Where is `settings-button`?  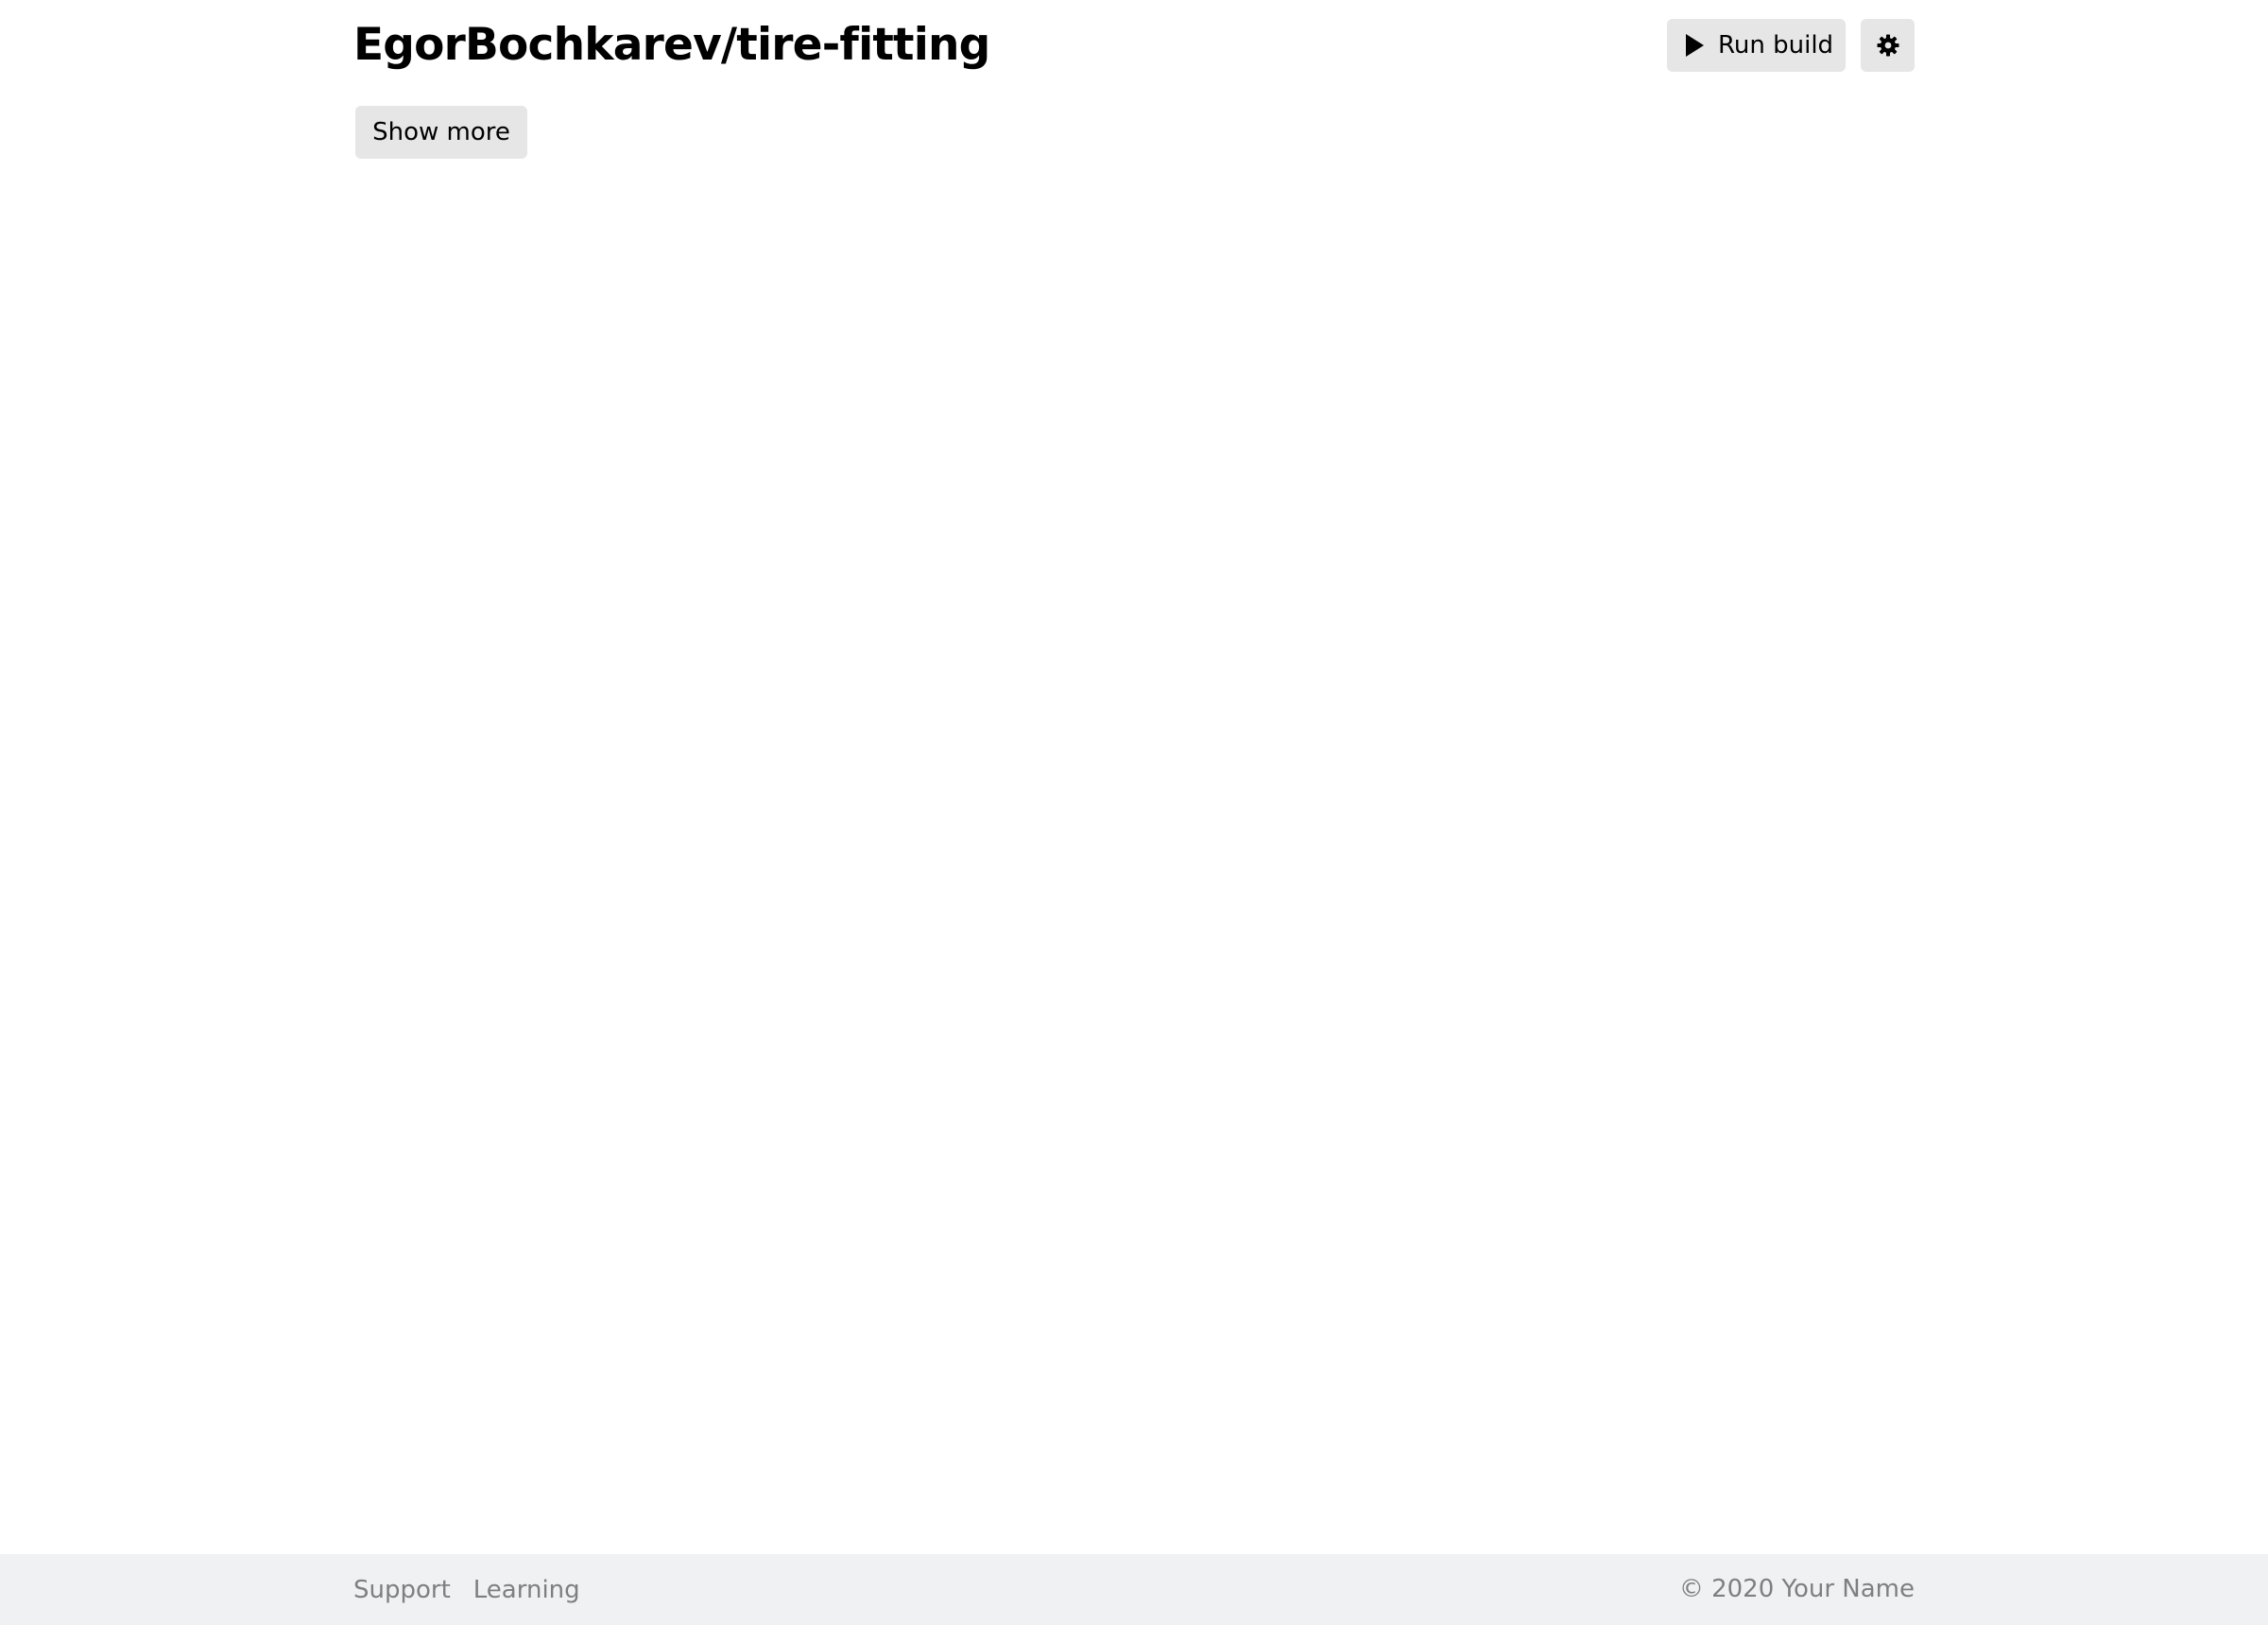 settings-button is located at coordinates (1888, 46).